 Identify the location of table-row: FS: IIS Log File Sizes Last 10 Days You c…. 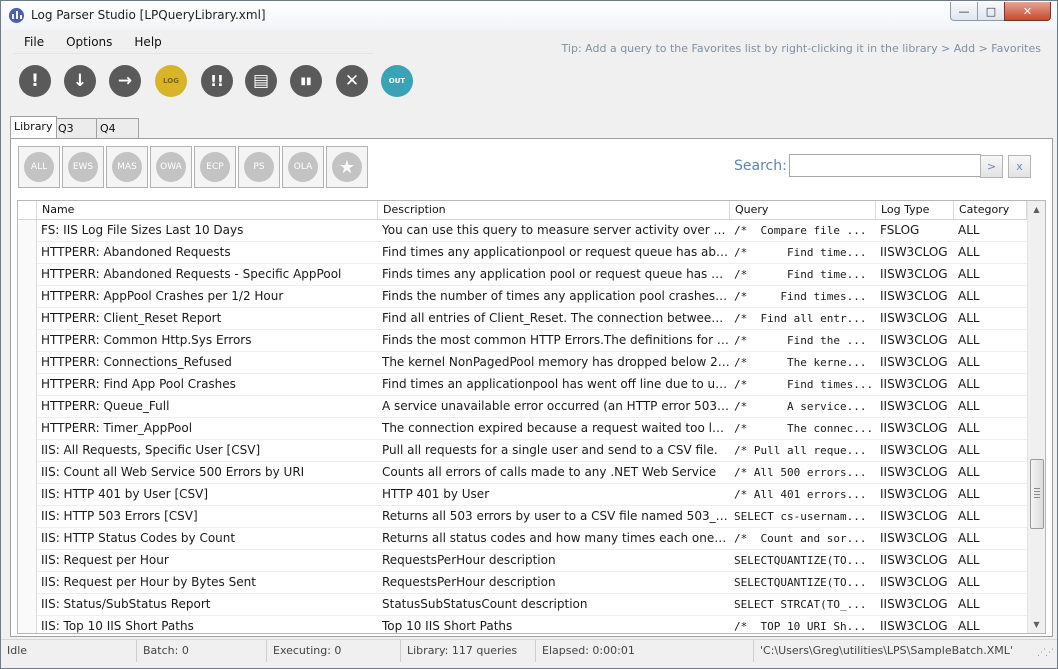
(522, 231).